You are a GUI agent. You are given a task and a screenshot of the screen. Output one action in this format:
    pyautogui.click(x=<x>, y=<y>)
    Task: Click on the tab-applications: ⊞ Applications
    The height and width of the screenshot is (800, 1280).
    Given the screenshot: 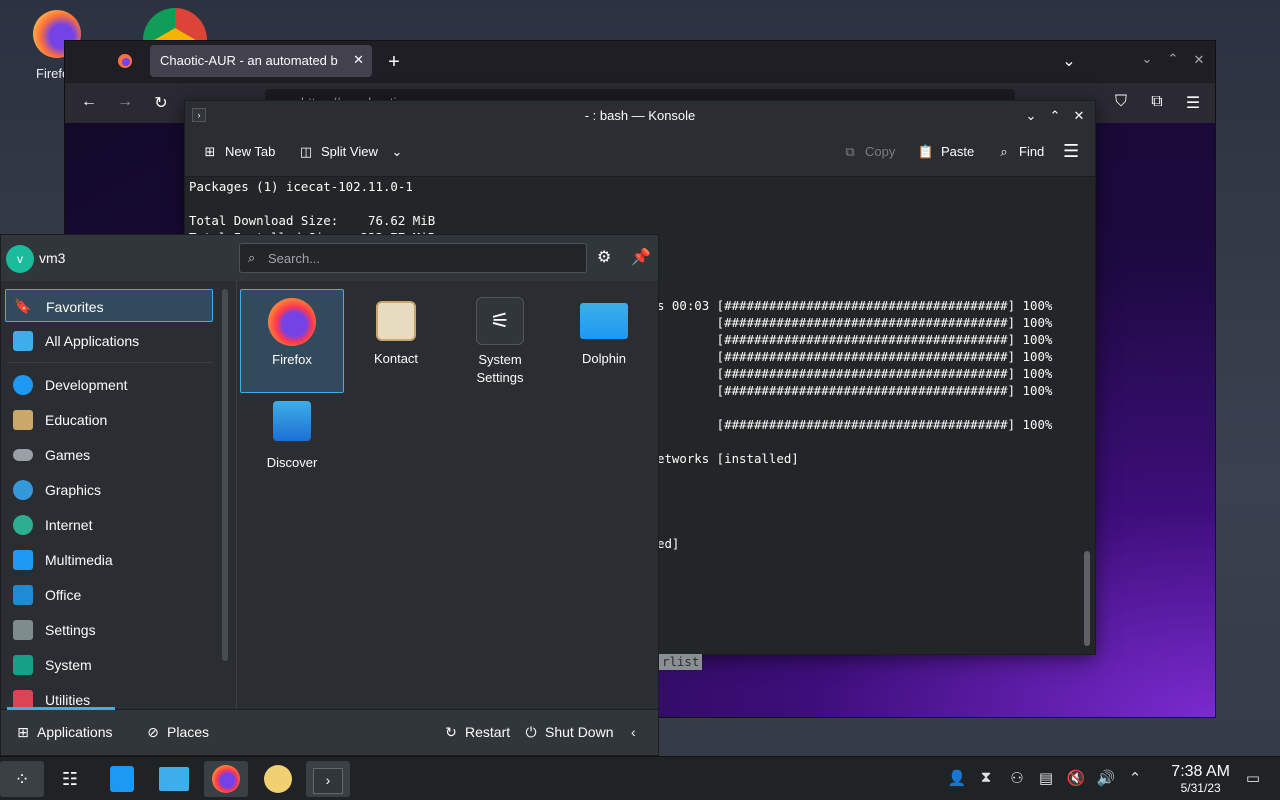 What is the action you would take?
    pyautogui.click(x=62, y=732)
    